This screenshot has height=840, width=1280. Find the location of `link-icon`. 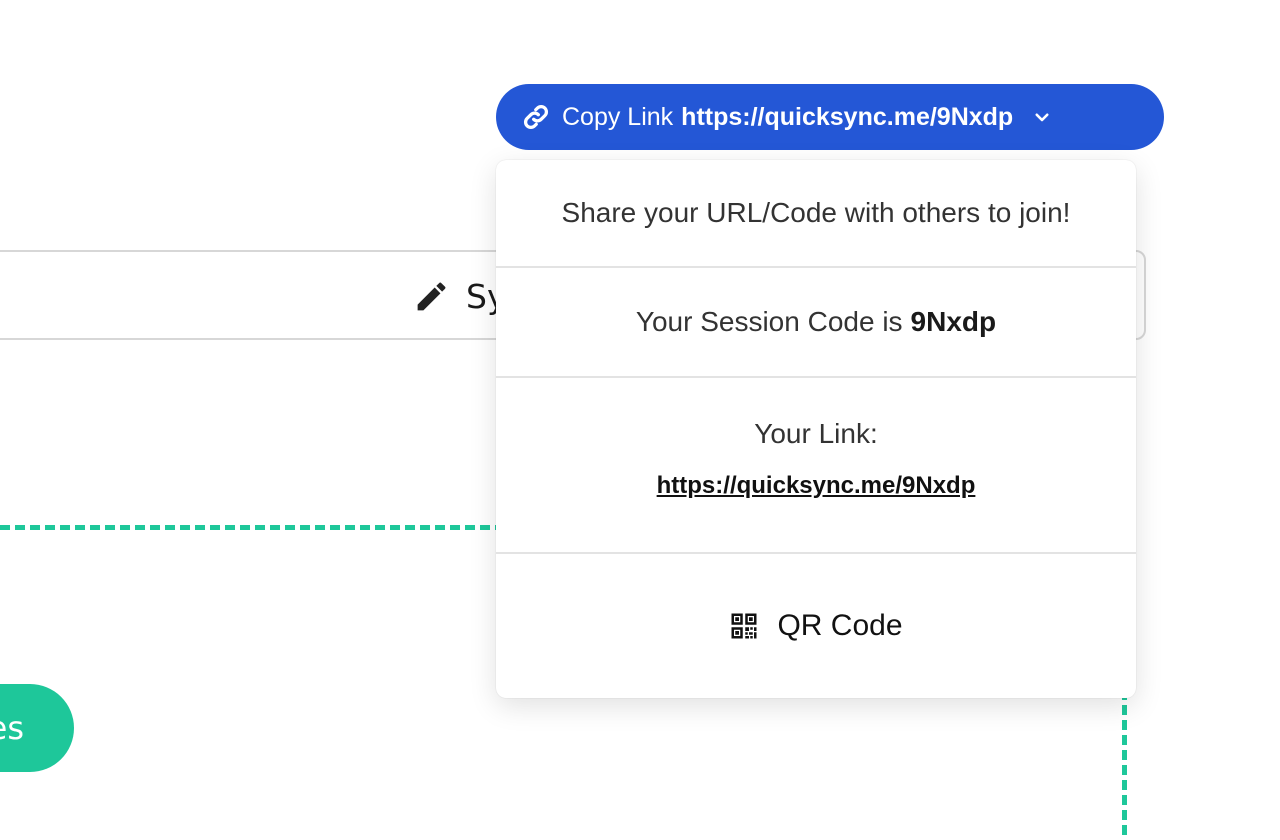

link-icon is located at coordinates (536, 117).